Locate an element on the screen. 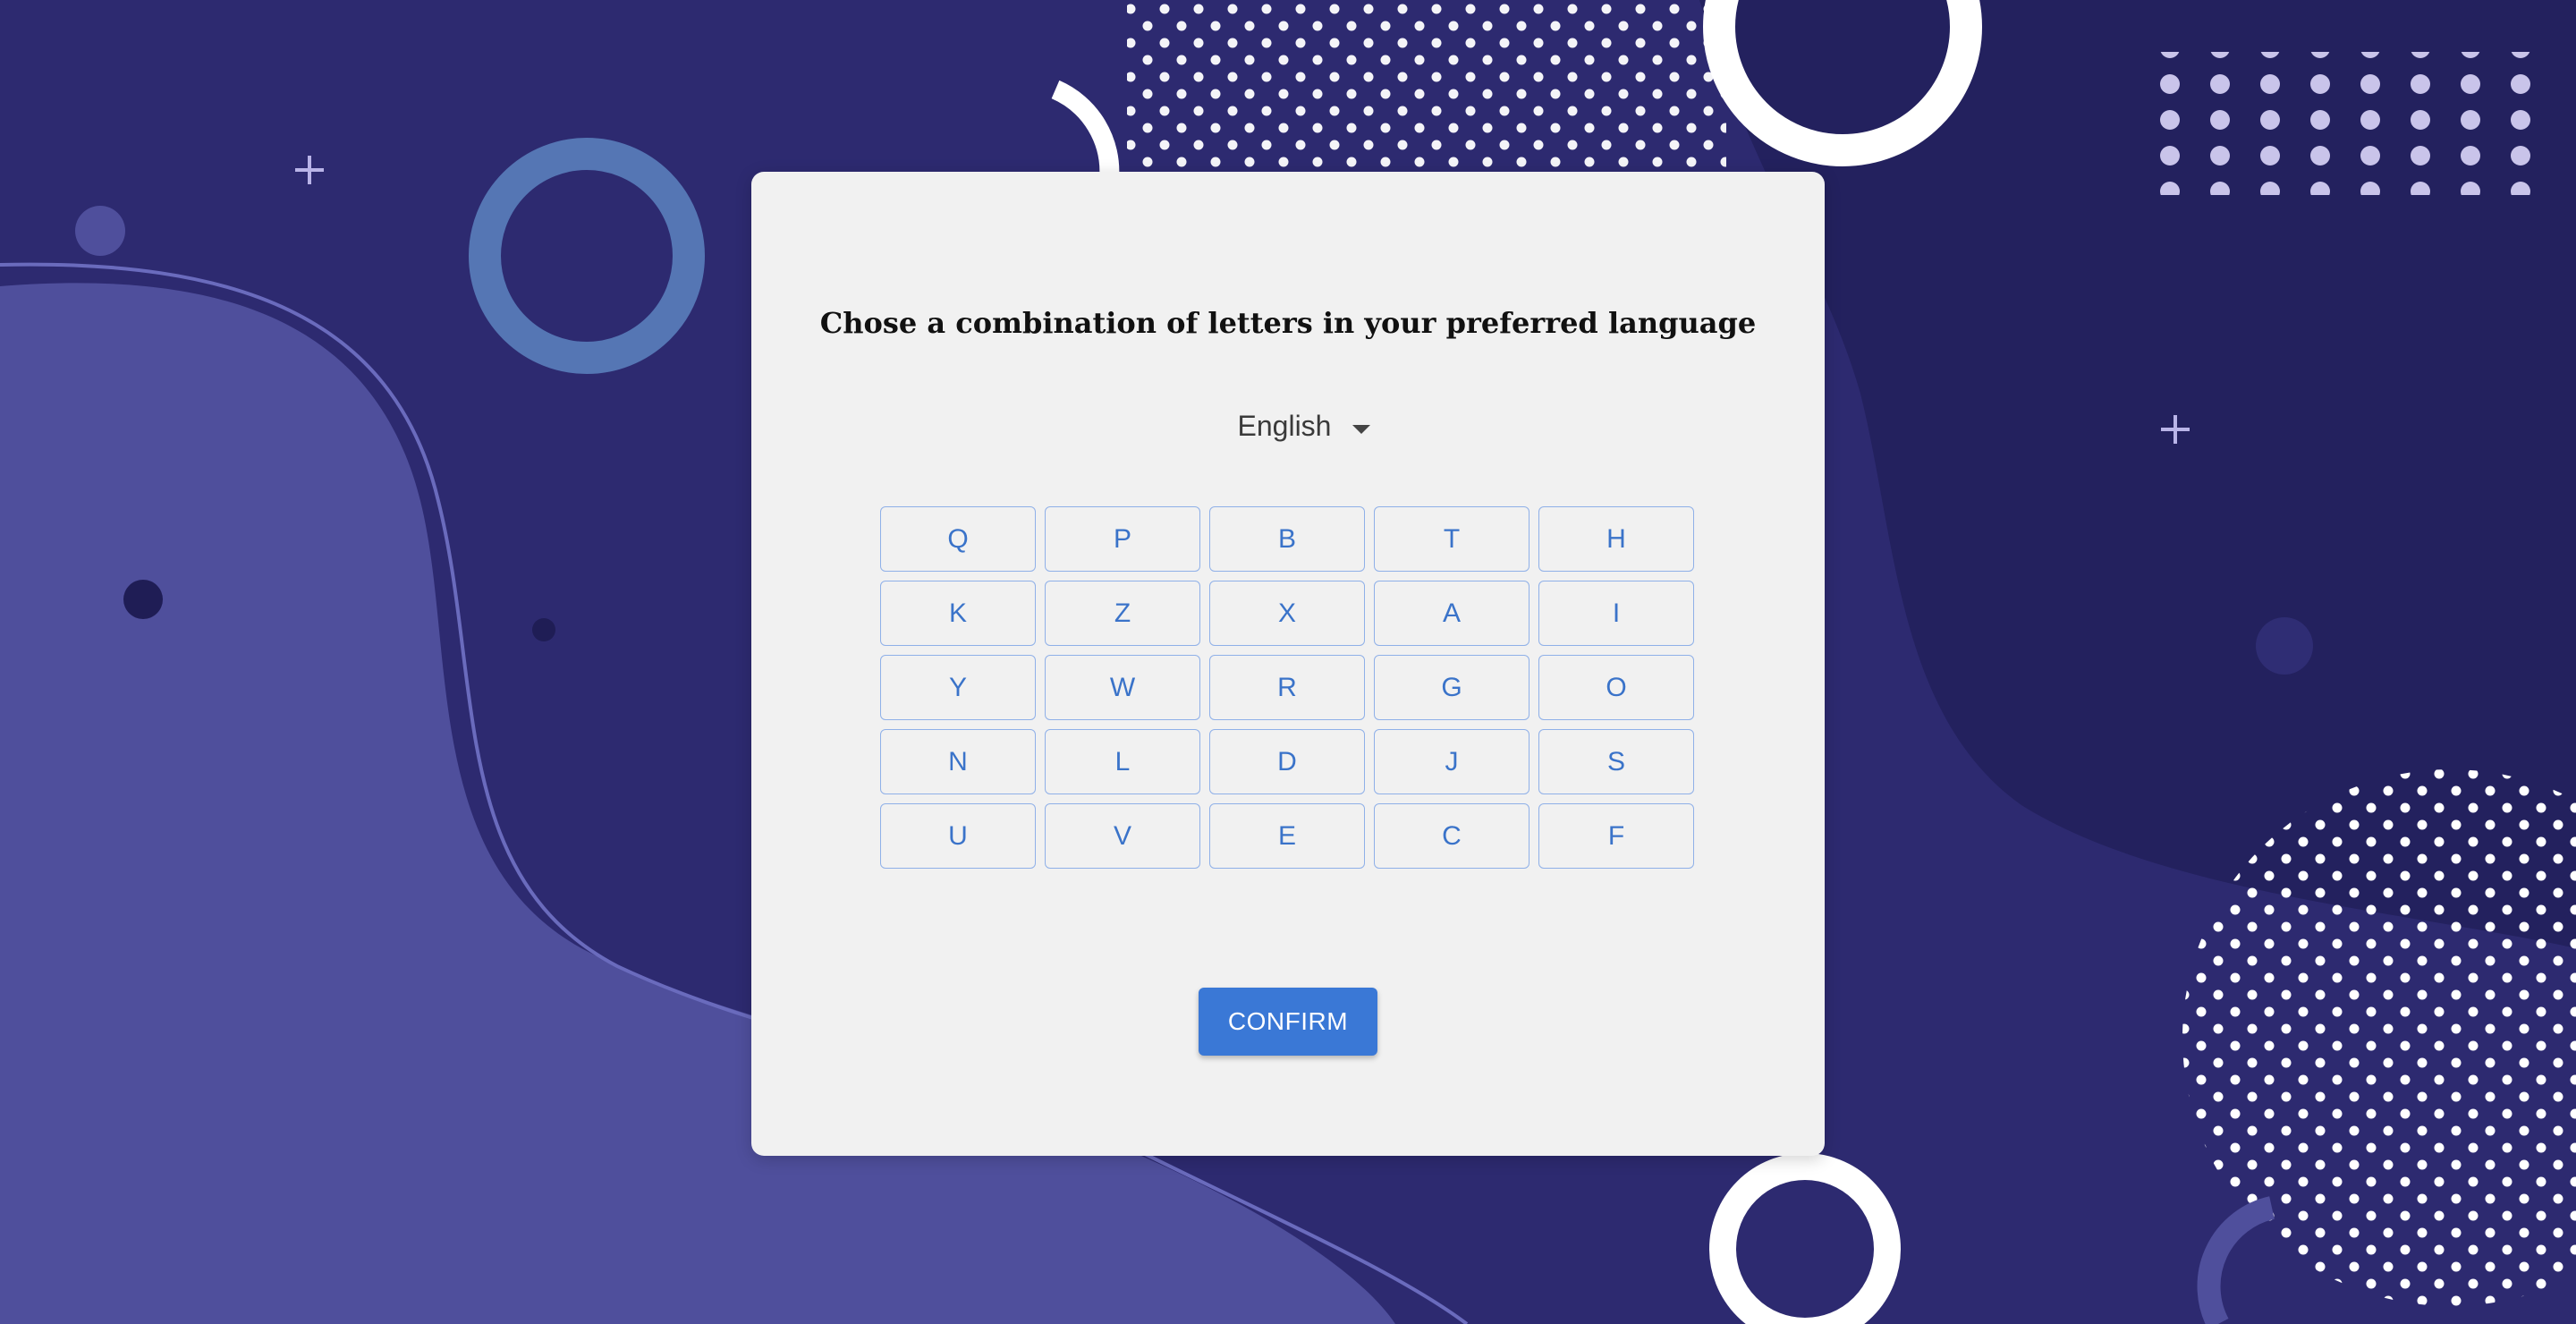  language-selected-value: English is located at coordinates (1284, 426).